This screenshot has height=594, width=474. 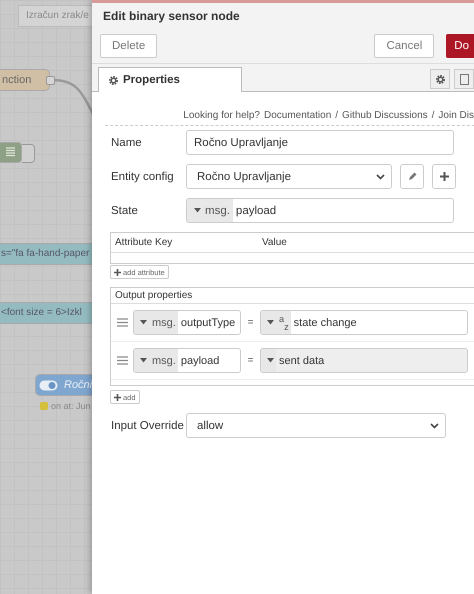 What do you see at coordinates (127, 142) in the screenshot?
I see `field-label: Name` at bounding box center [127, 142].